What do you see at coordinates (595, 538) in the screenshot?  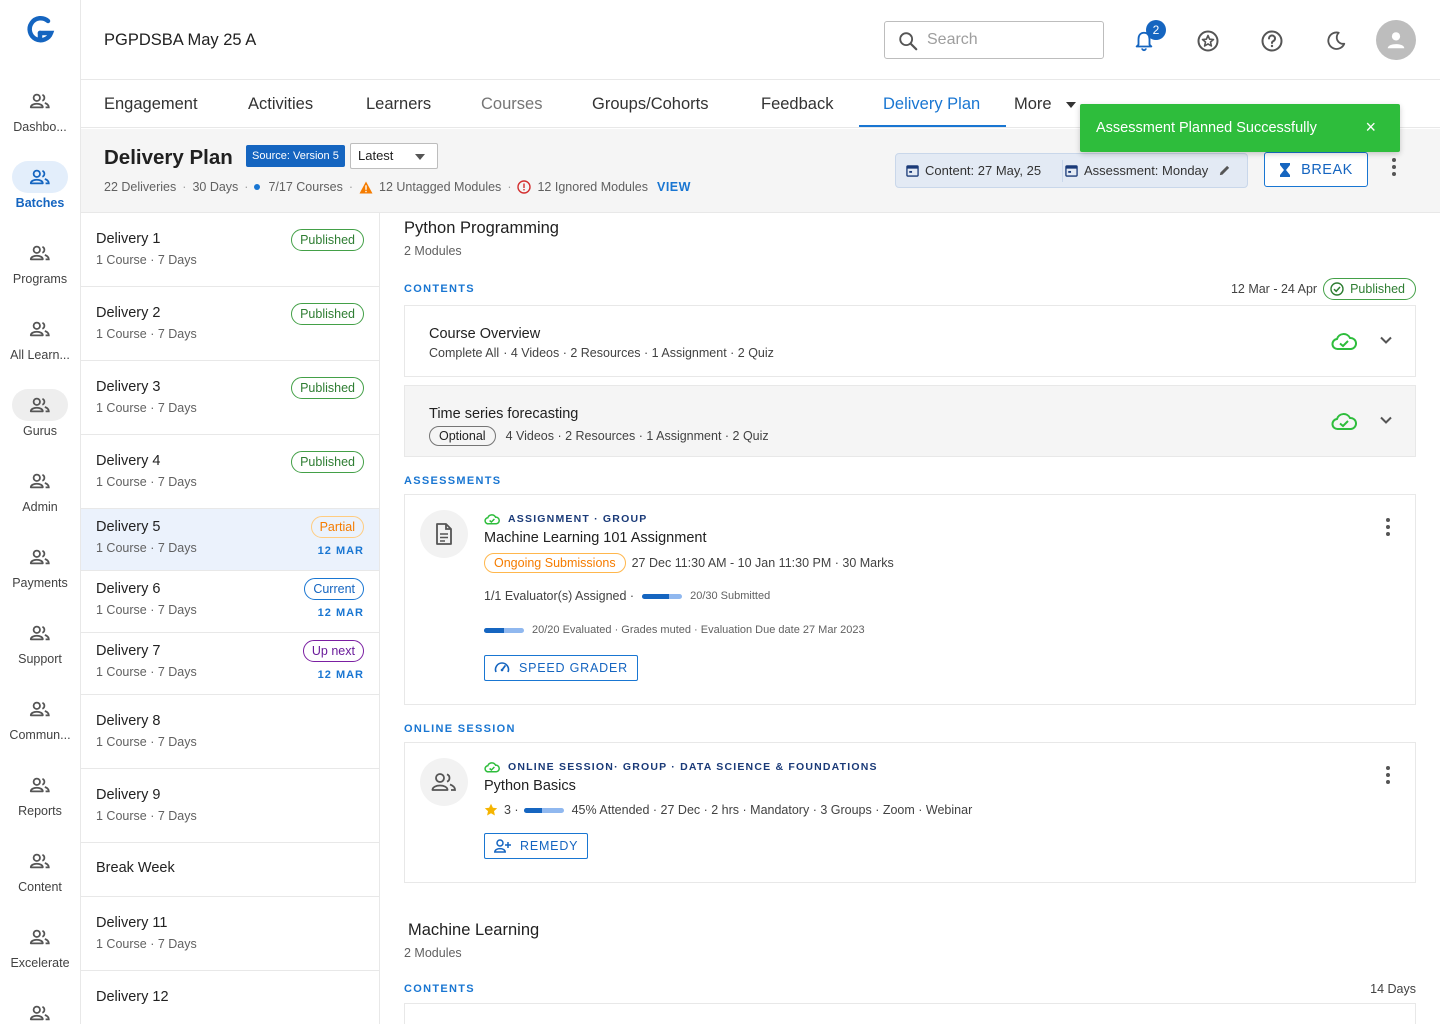 I see `assignment-title: Machine Learning 101 Assignment` at bounding box center [595, 538].